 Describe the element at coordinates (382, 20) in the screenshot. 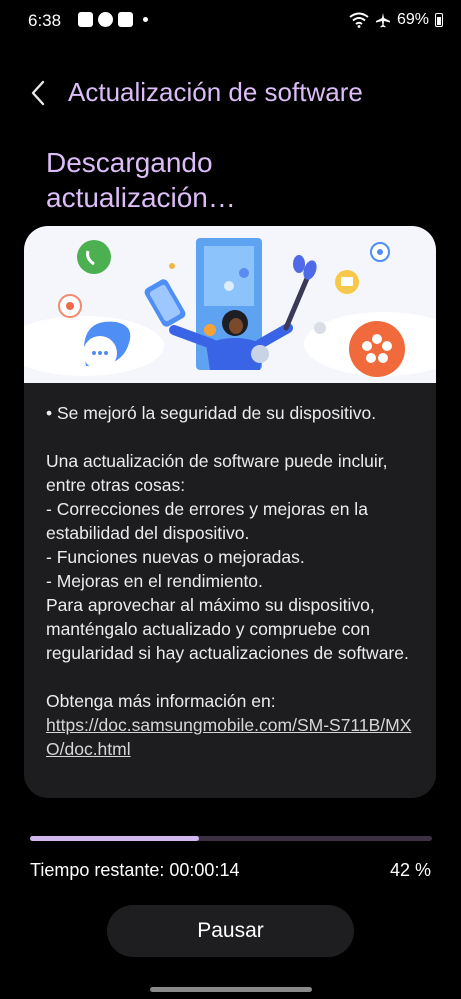

I see `airplane-icon` at that location.